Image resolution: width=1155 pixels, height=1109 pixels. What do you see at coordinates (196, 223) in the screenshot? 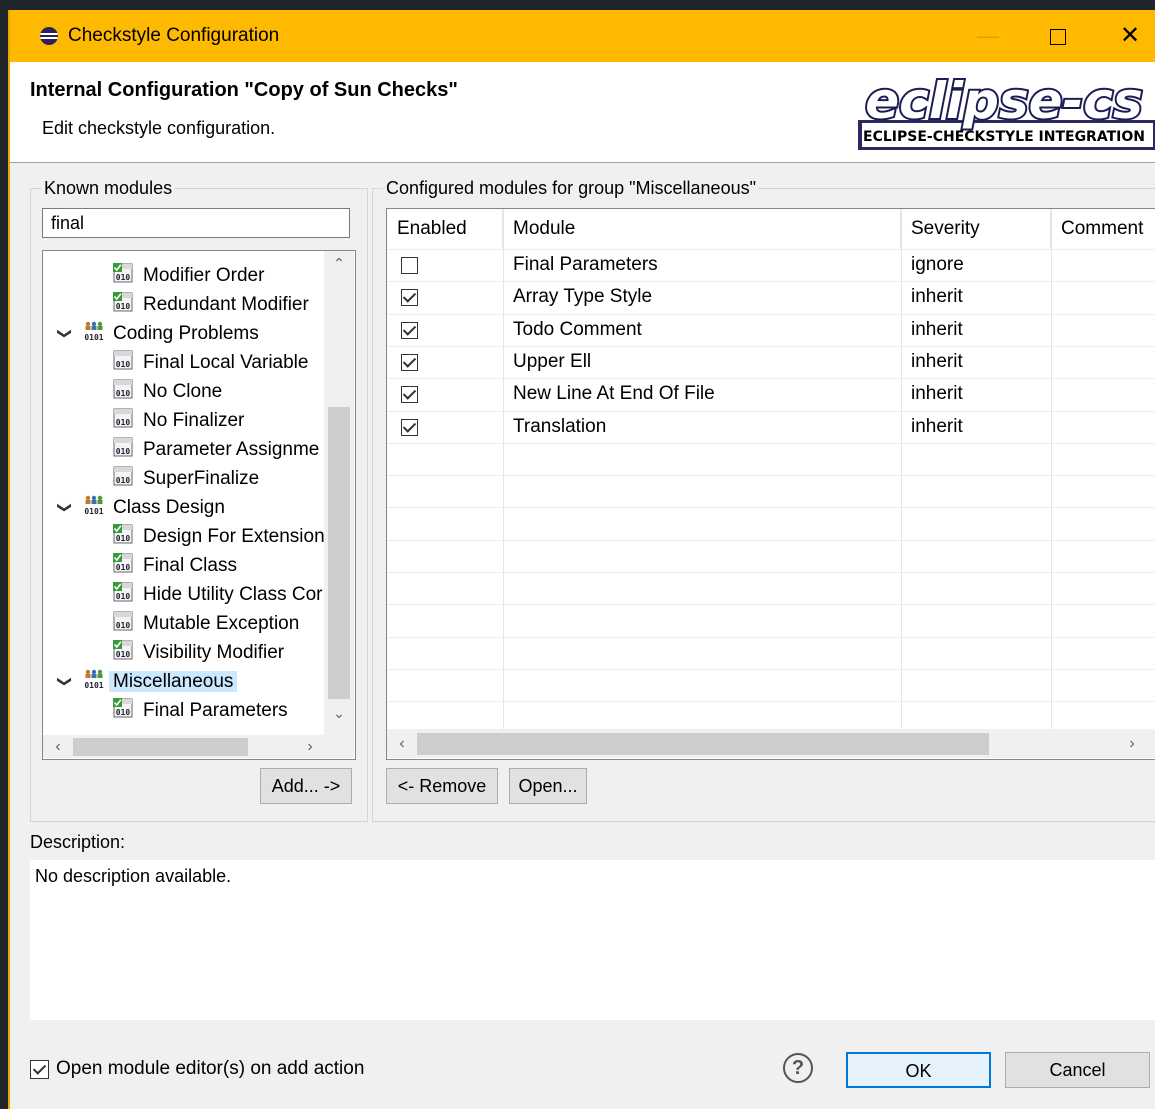
I see `module-filter-input` at bounding box center [196, 223].